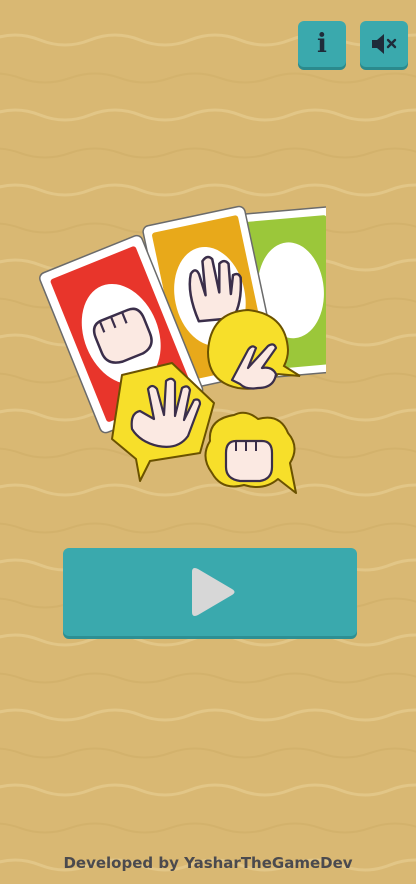 Image resolution: width=416 pixels, height=884 pixels. I want to click on developer-credit: Developed by YasharTheGameDev, so click(208, 863).